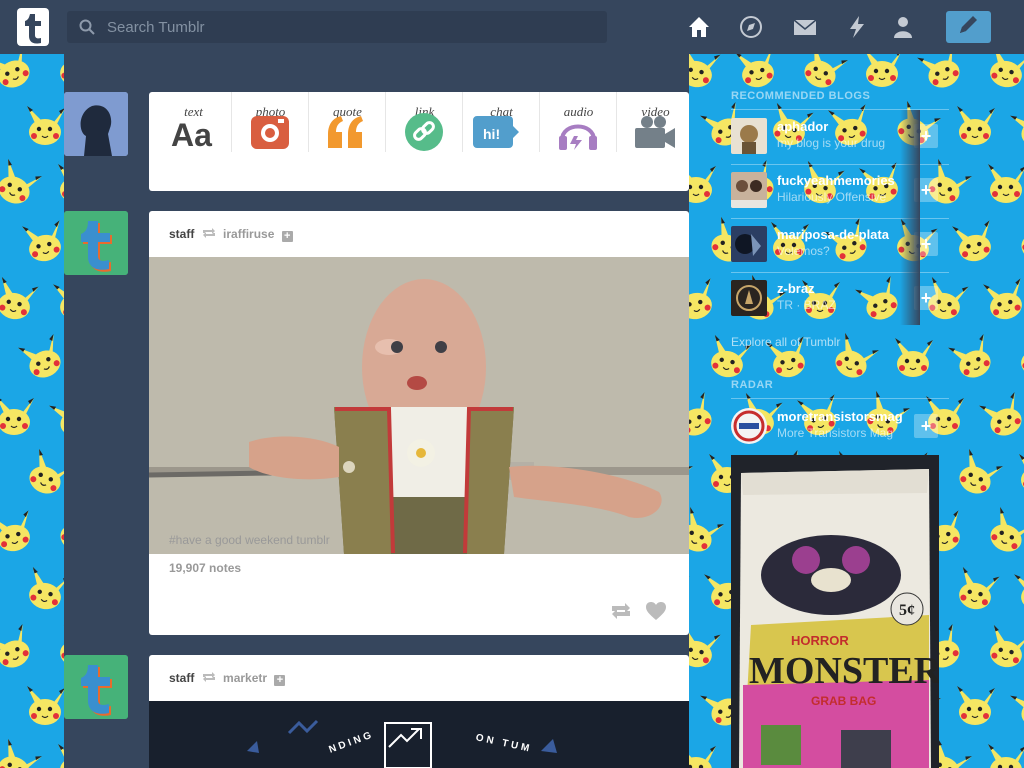 This screenshot has width=1024, height=768. What do you see at coordinates (903, 27) in the screenshot?
I see `account-icon` at bounding box center [903, 27].